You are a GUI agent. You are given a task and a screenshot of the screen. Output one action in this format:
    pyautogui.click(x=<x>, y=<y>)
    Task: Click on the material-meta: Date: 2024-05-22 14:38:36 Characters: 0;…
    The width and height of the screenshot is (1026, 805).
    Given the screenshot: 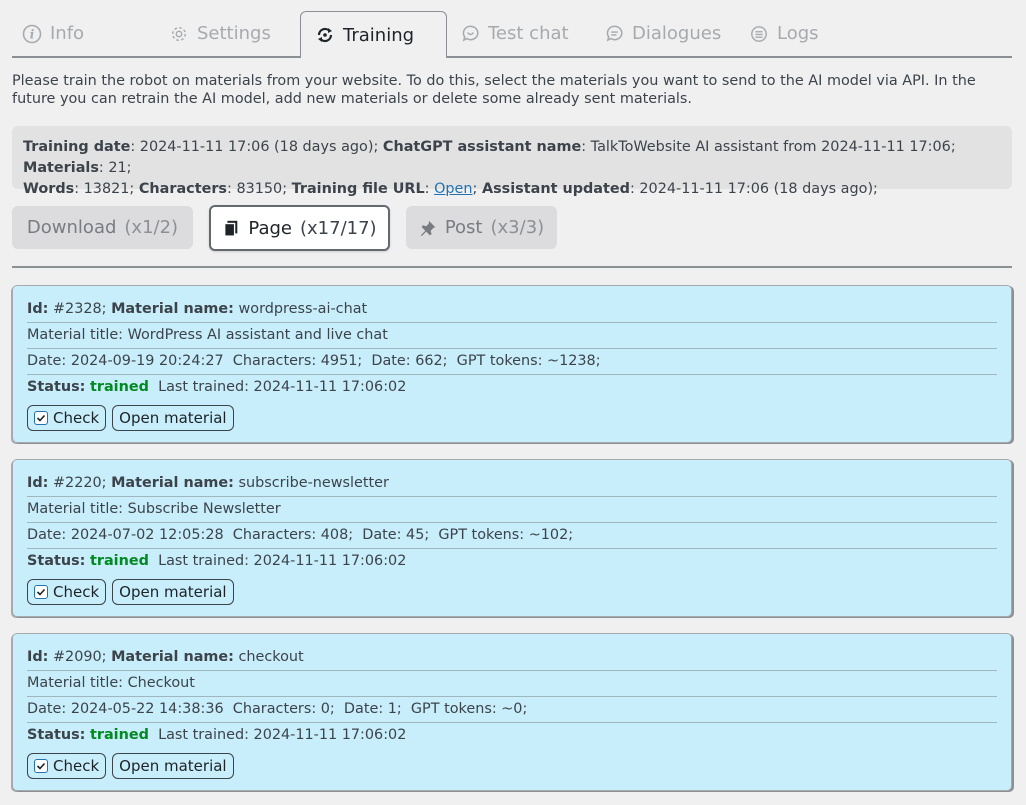 What is the action you would take?
    pyautogui.click(x=512, y=710)
    